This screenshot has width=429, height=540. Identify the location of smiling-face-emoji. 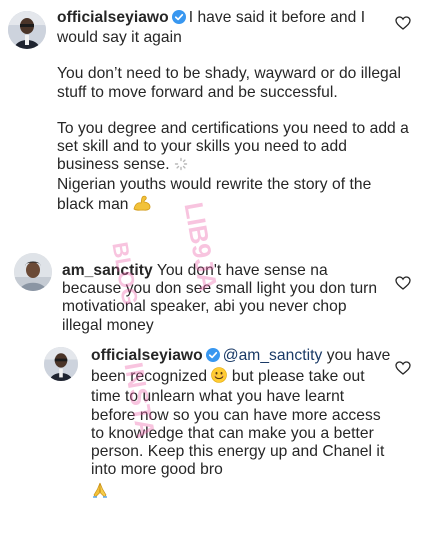
(219, 377).